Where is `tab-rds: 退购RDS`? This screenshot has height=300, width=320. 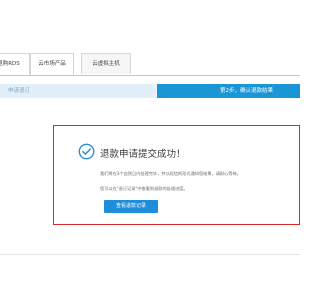 tab-rds: 退购RDS is located at coordinates (15, 63).